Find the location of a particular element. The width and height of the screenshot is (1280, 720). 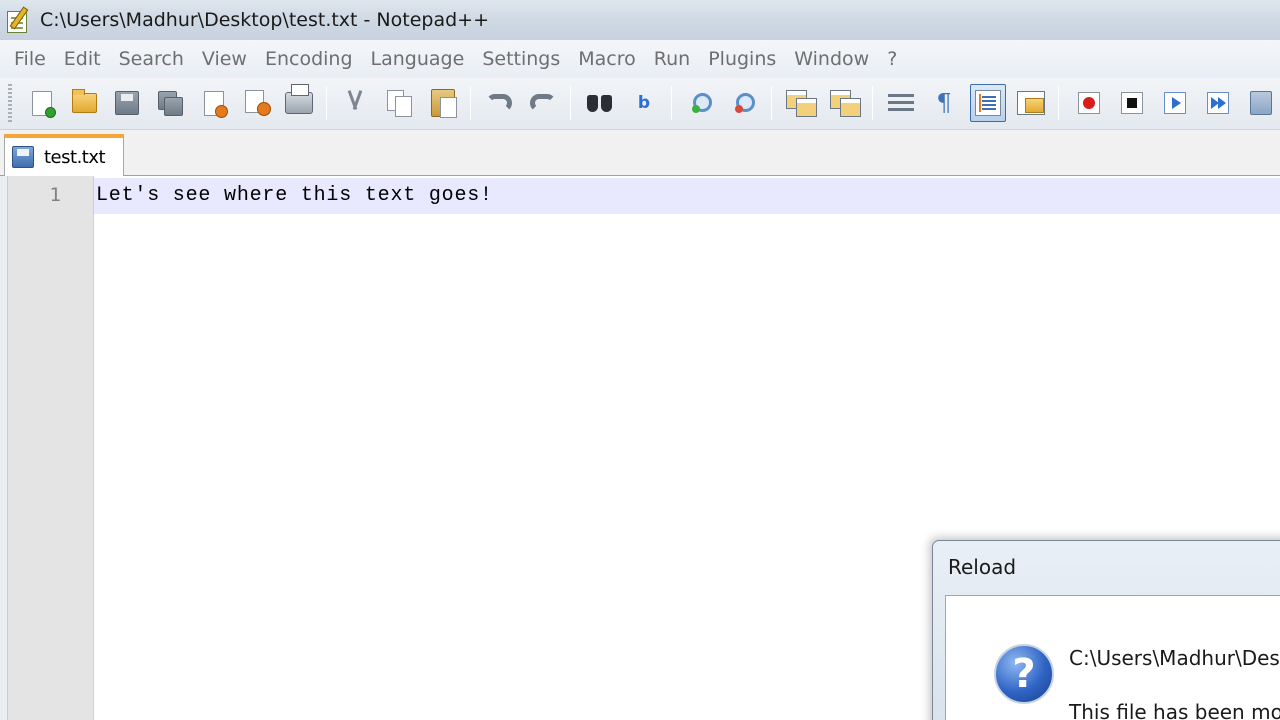

new-file-icon is located at coordinates (44, 104).